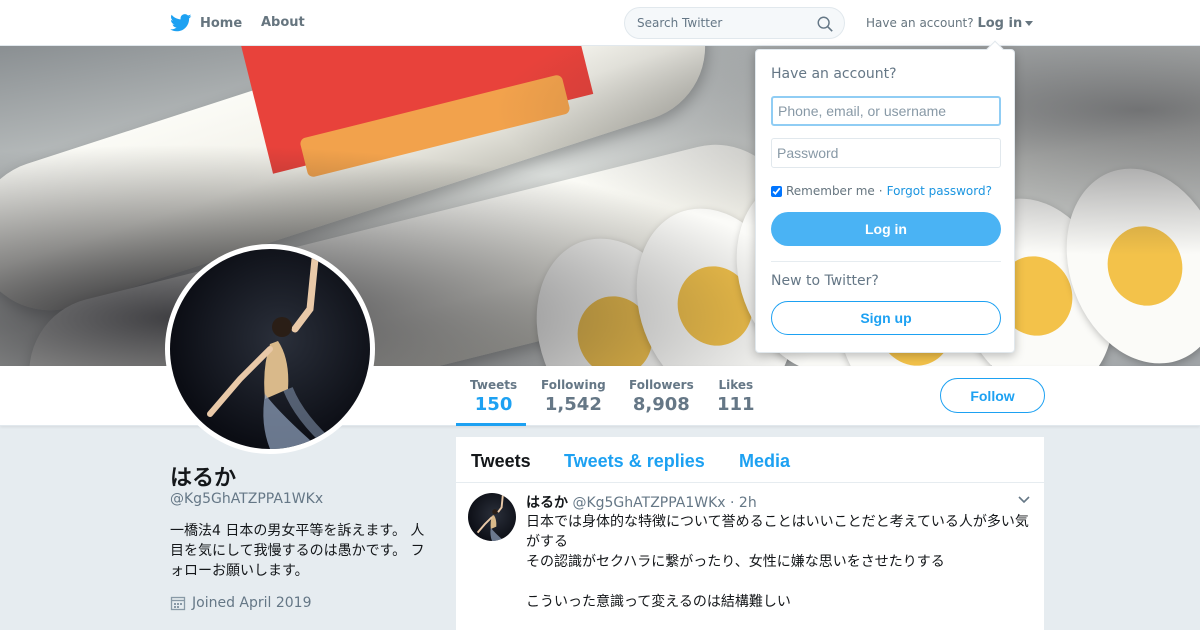 This screenshot has width=1200, height=630. What do you see at coordinates (648, 503) in the screenshot?
I see `tweet-author-handle: @Kg5GhATZPPA1WKx` at bounding box center [648, 503].